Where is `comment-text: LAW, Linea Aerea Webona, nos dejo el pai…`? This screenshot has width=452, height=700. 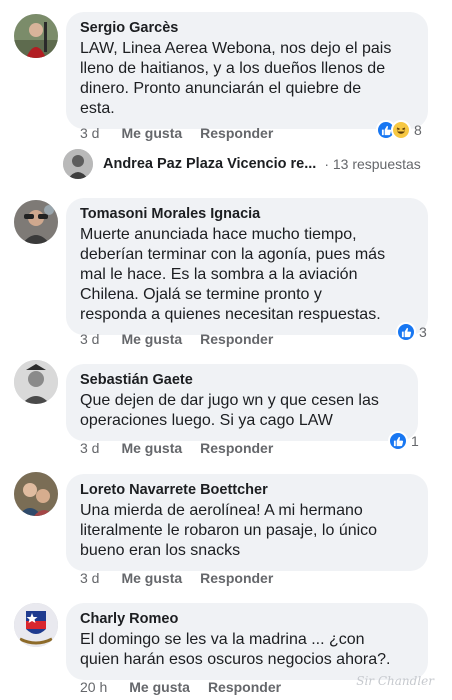
comment-text: LAW, Linea Aerea Webona, nos dejo el pai… is located at coordinates (236, 78).